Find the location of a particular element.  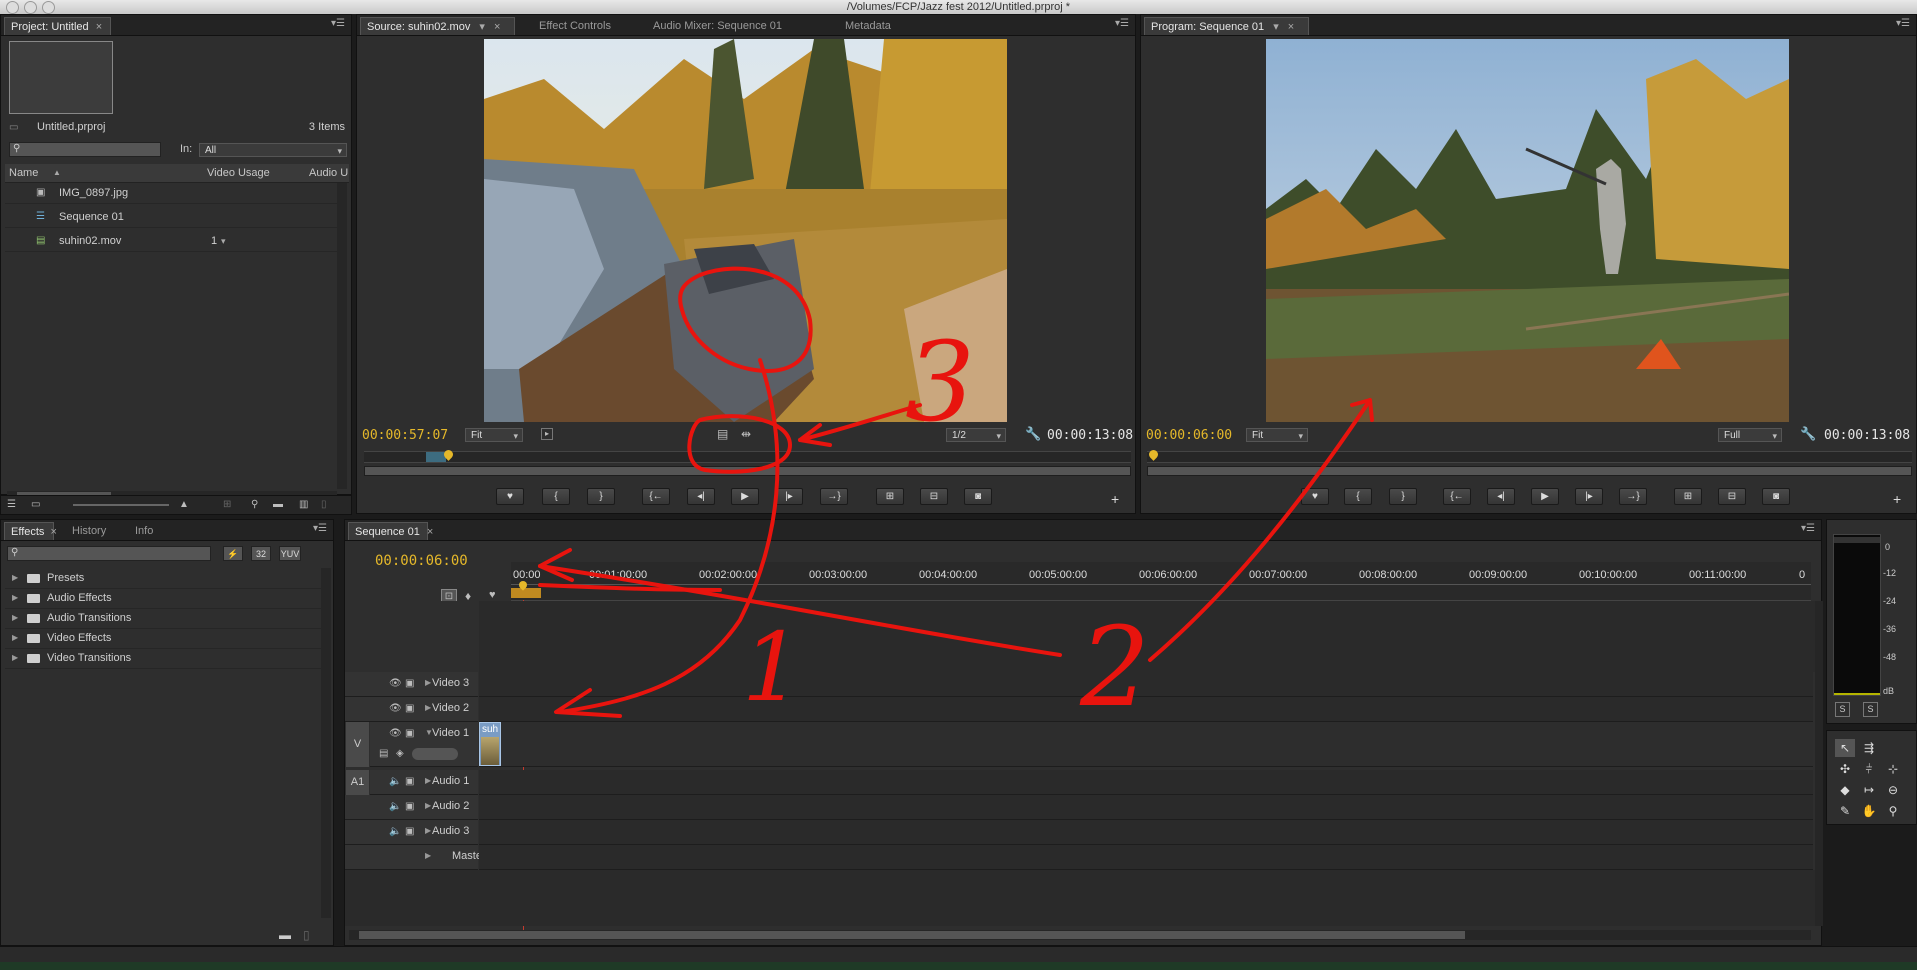

effects-search-input: ⚲ is located at coordinates (109, 553).